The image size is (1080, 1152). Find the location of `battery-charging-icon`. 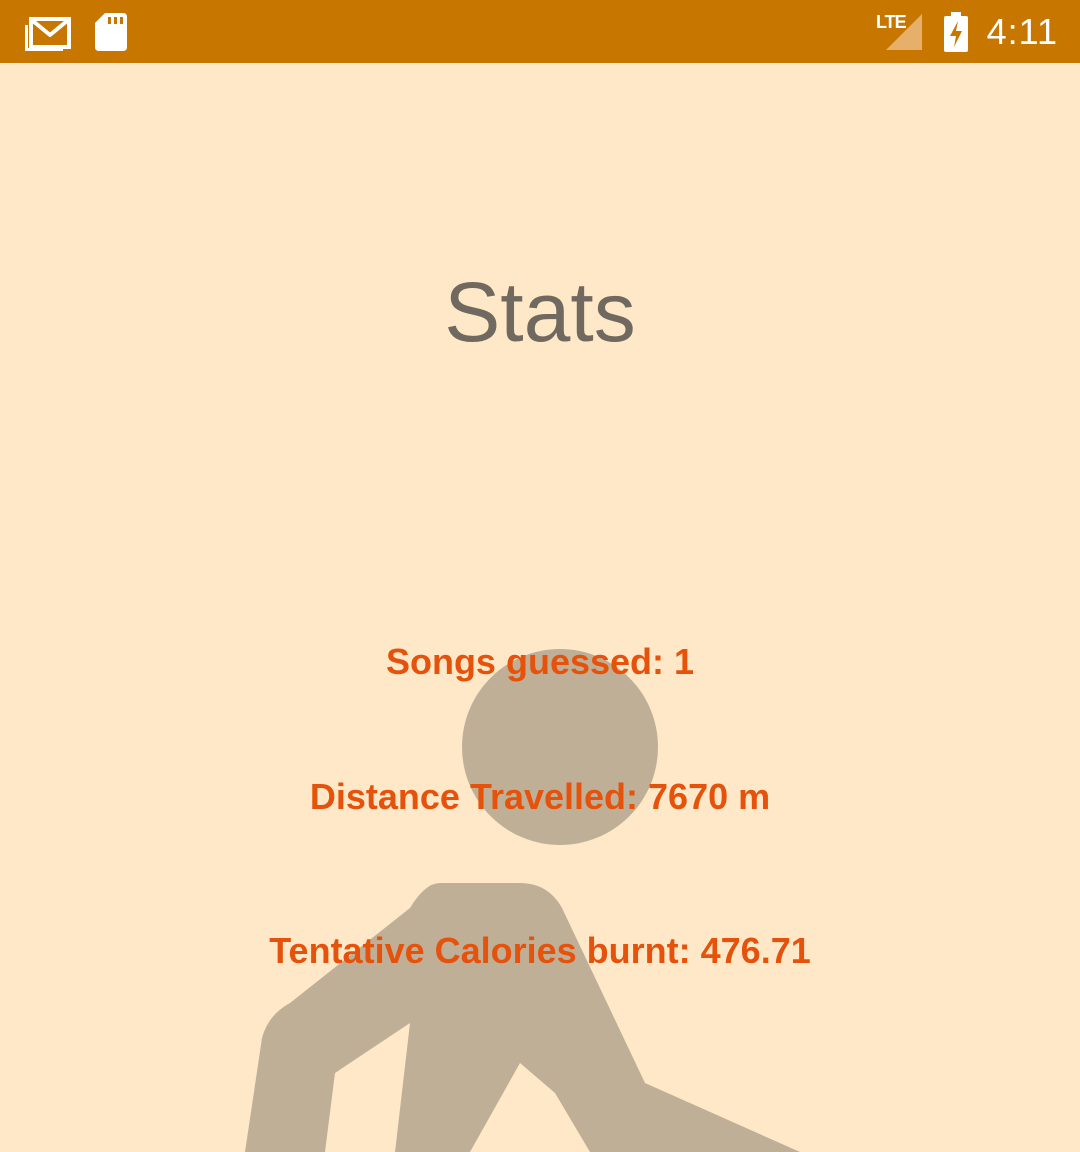

battery-charging-icon is located at coordinates (956, 31).